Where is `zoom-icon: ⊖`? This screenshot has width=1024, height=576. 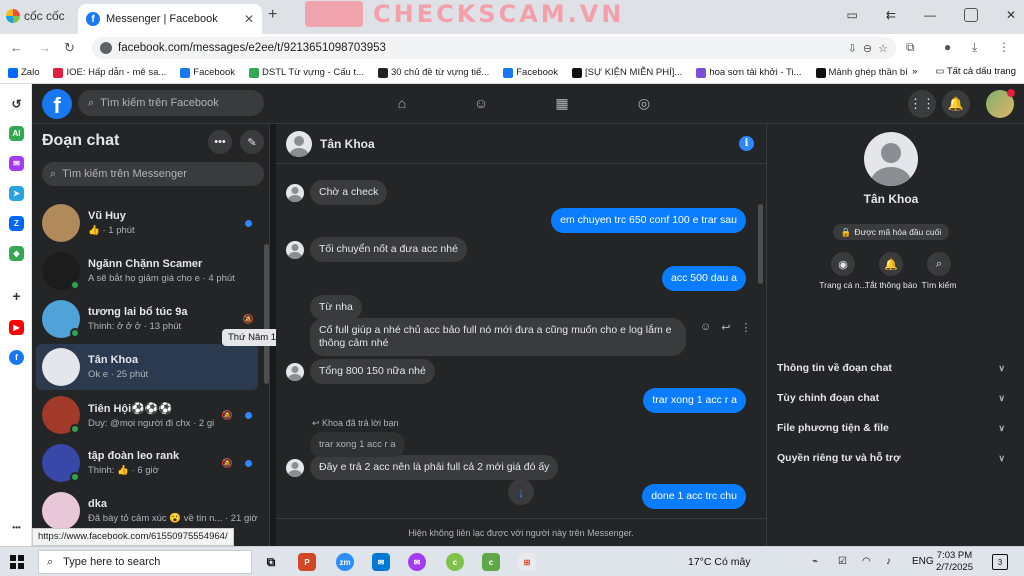 zoom-icon: ⊖ is located at coordinates (867, 48).